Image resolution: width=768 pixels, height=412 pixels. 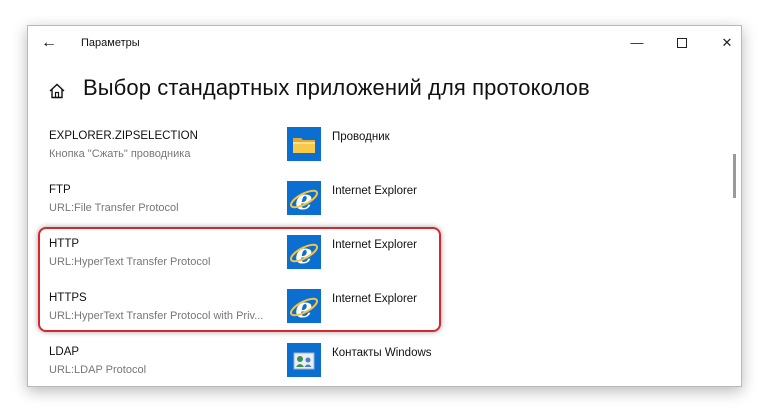 What do you see at coordinates (734, 176) in the screenshot?
I see `scrollbar-thumb` at bounding box center [734, 176].